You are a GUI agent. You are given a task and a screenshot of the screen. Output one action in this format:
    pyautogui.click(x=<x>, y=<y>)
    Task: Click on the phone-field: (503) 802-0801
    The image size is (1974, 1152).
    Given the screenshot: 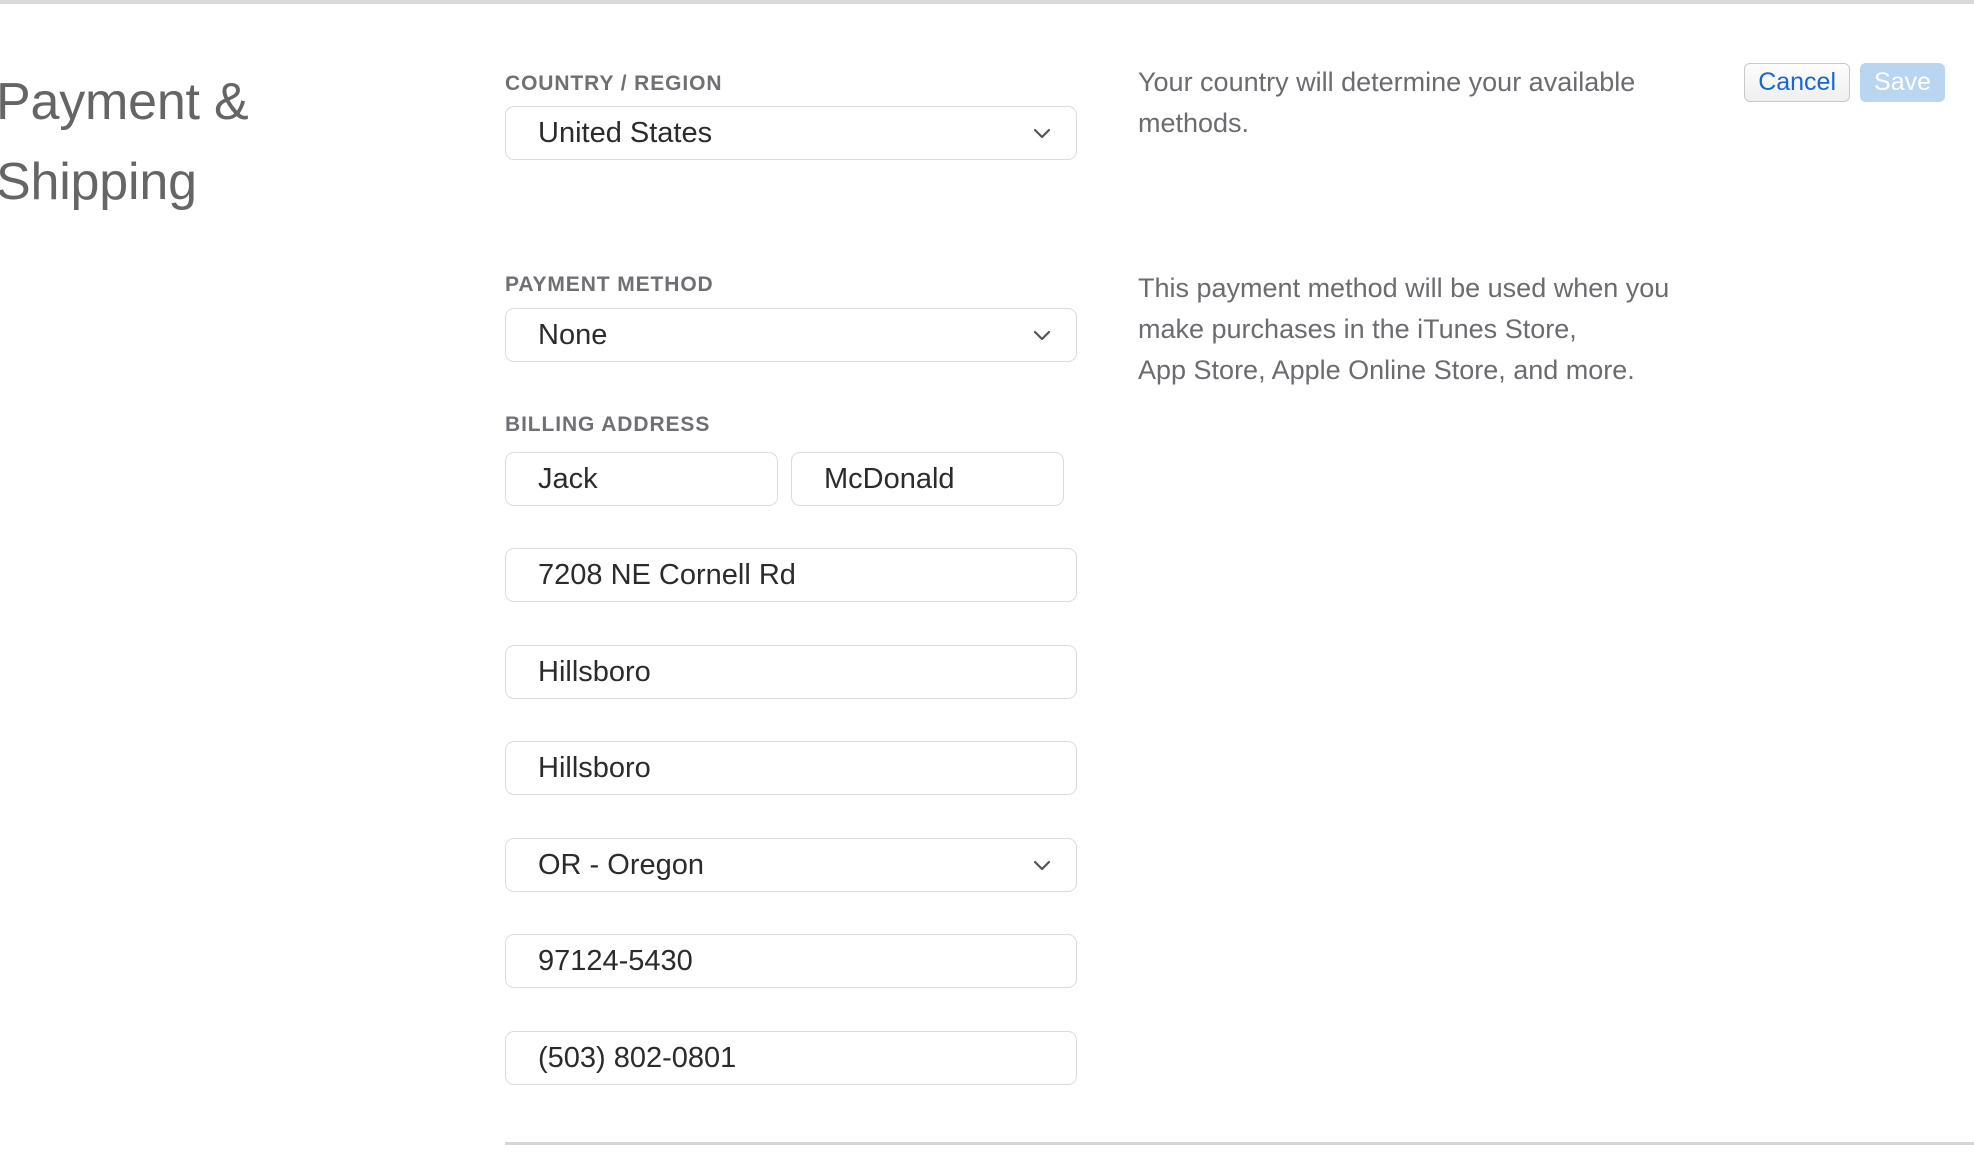 What is the action you would take?
    pyautogui.click(x=791, y=1058)
    